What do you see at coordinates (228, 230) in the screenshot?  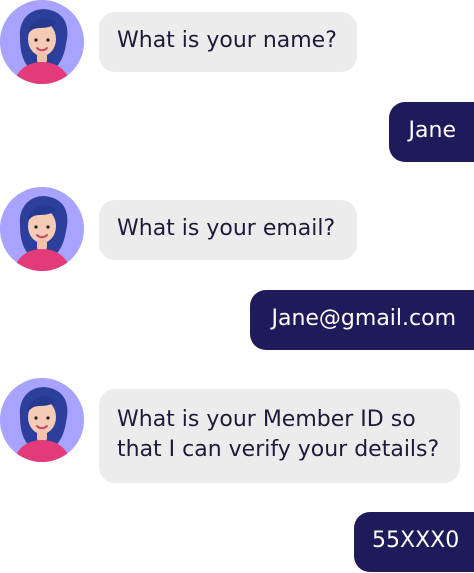 I see `bot-message: What is your email?` at bounding box center [228, 230].